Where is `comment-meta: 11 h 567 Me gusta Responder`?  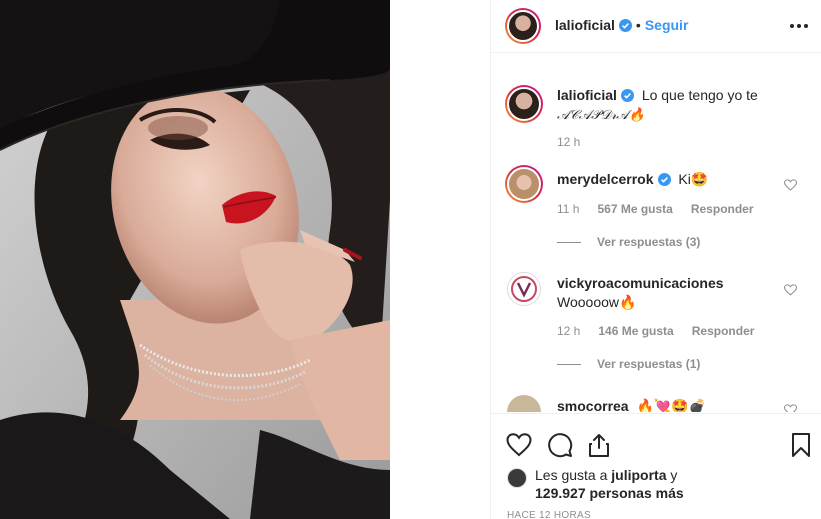
comment-meta: 11 h 567 Me gusta Responder is located at coordinates (655, 209).